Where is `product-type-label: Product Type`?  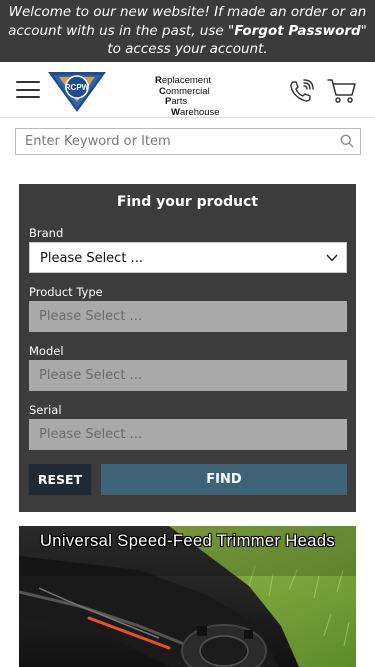
product-type-label: Product Type is located at coordinates (66, 292).